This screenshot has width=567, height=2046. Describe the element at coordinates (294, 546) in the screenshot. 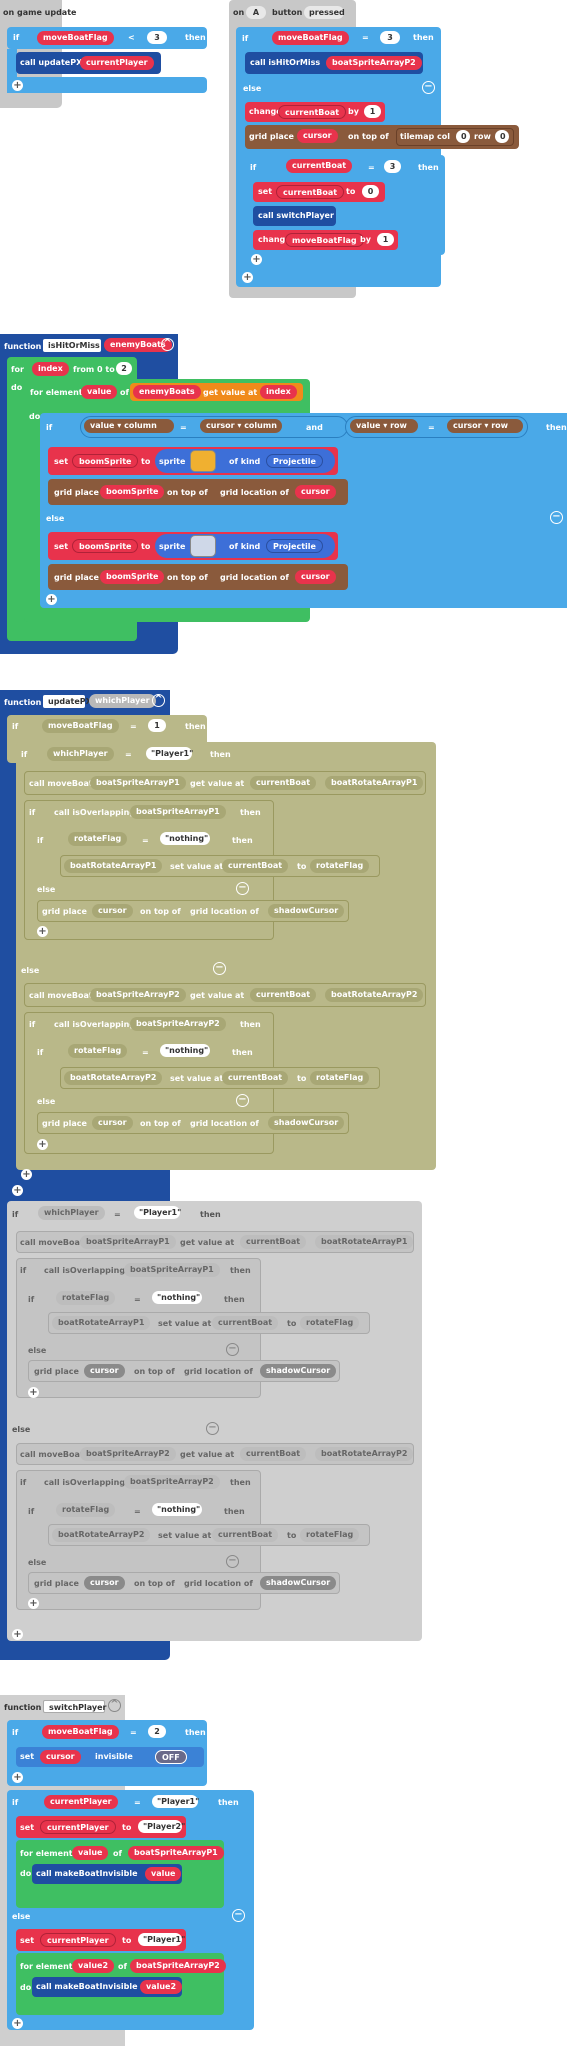

I see `kind-projectile: Projectile` at that location.